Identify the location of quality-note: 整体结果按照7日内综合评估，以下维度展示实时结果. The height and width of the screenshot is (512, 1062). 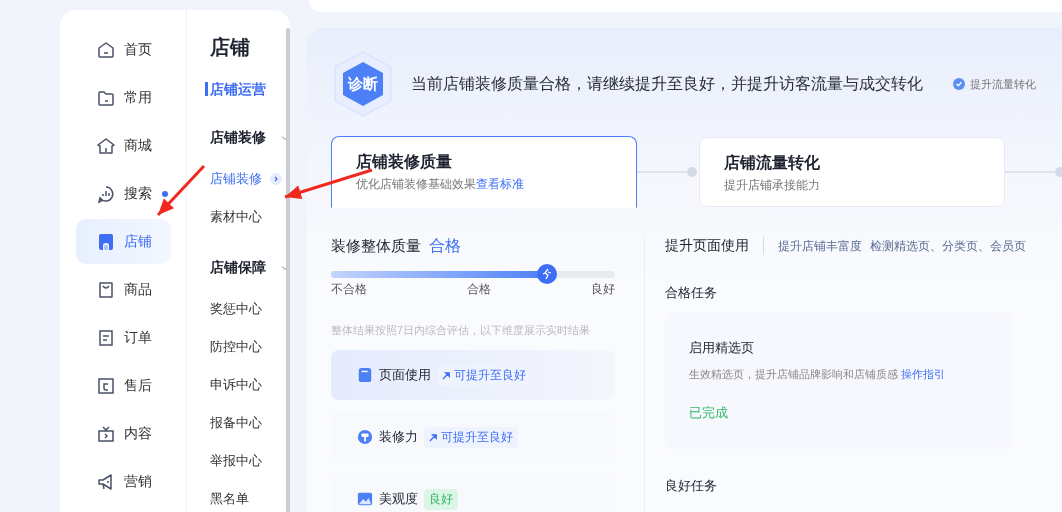
(461, 330).